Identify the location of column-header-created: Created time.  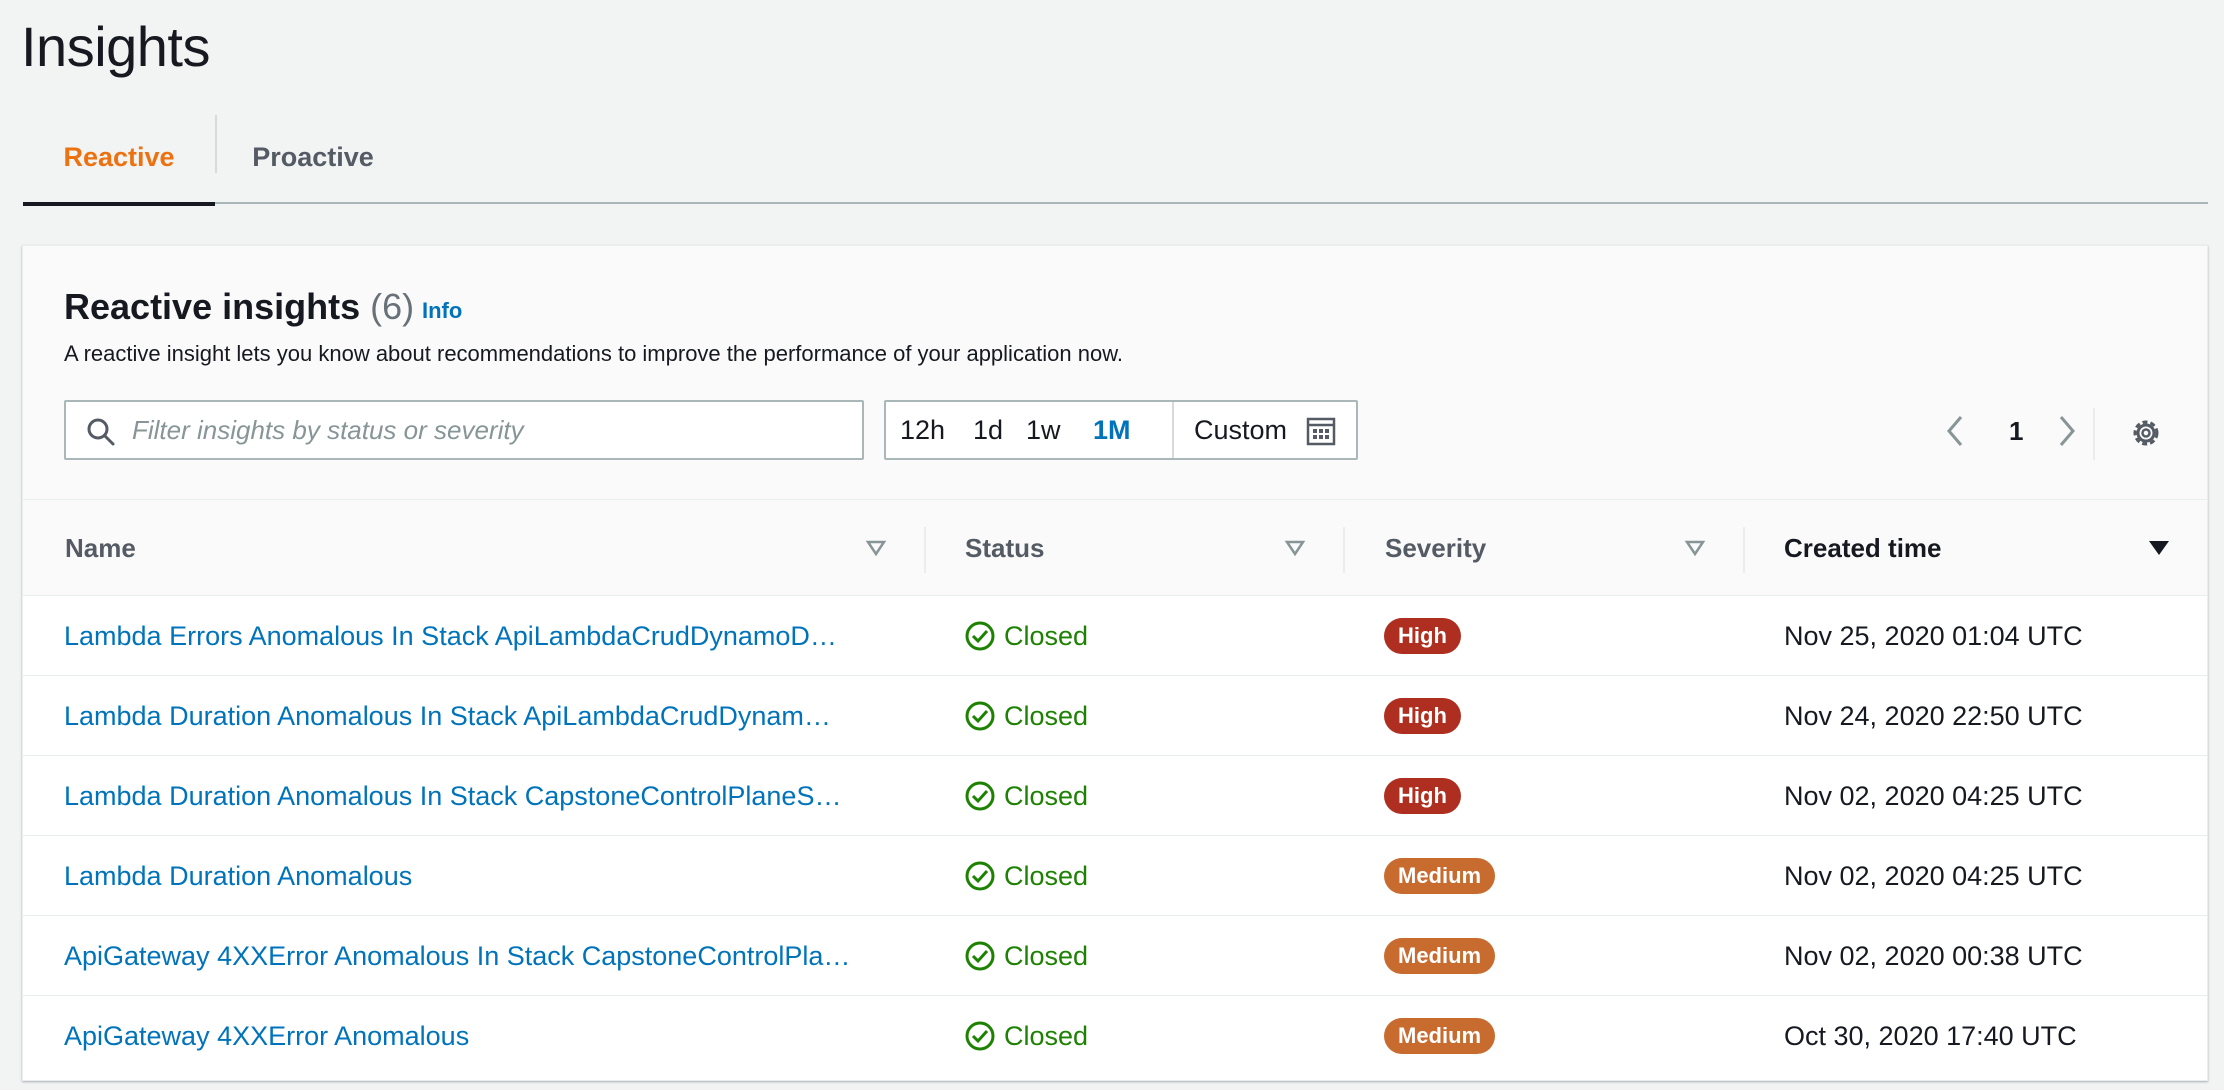
(1863, 548).